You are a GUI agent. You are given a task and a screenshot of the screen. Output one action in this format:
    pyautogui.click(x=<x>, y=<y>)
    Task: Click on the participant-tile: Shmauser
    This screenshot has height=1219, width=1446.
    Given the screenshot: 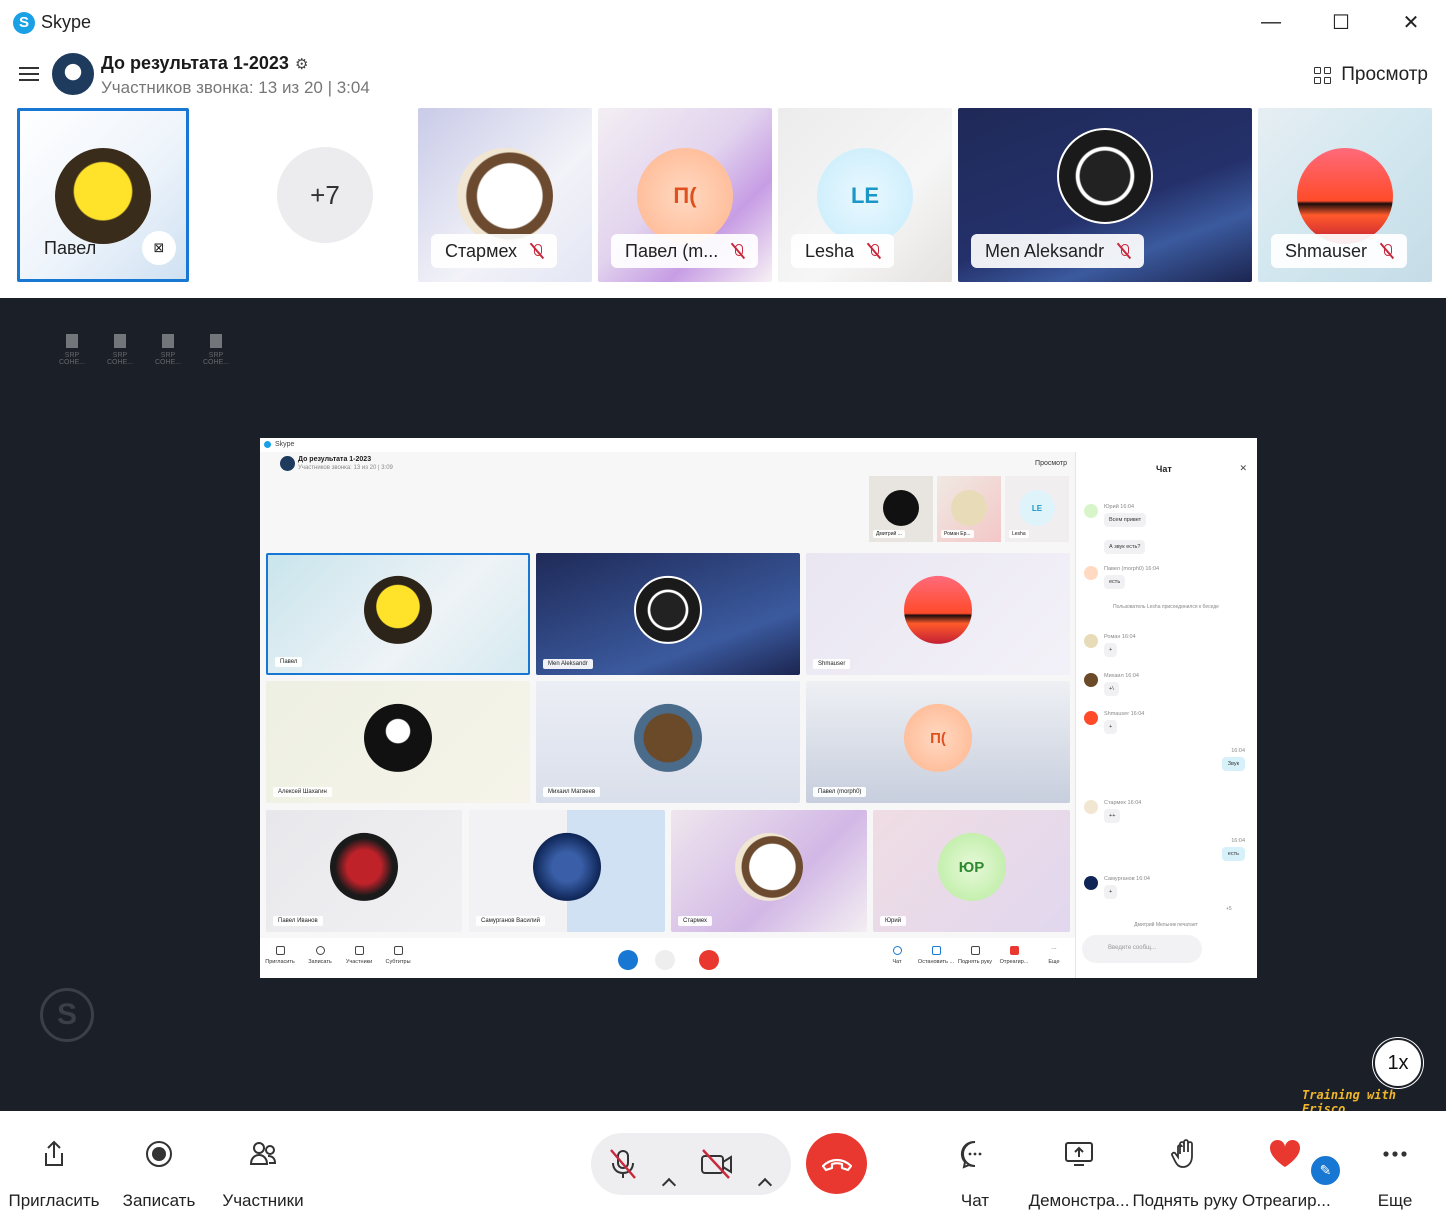 What is the action you would take?
    pyautogui.click(x=1345, y=195)
    